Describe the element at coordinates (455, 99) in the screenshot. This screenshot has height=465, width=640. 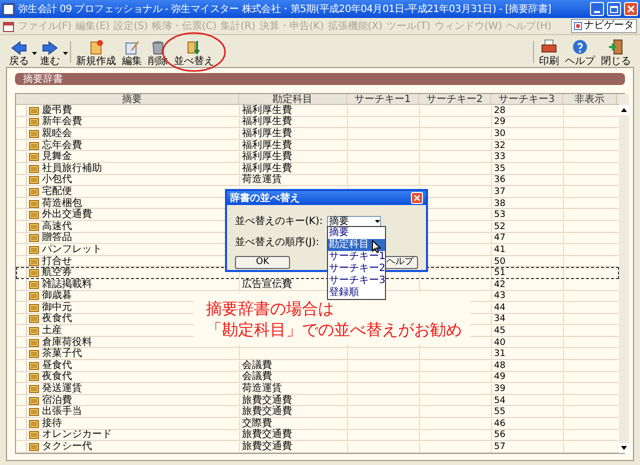
I see `column-header: サーチキー2` at that location.